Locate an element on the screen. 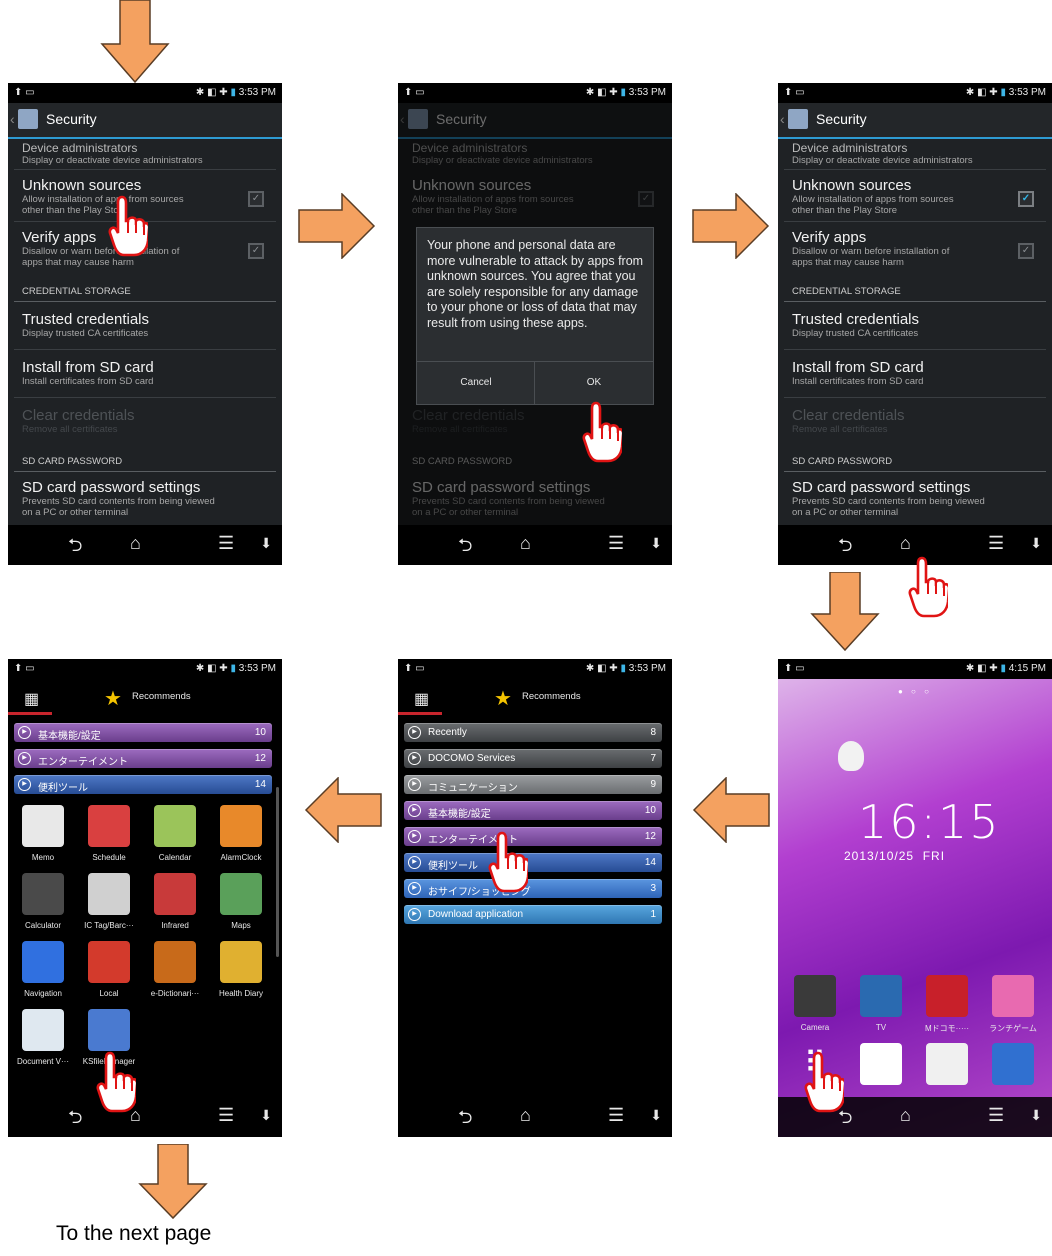 The height and width of the screenshot is (1256, 1052). app-tile: e-Dictionari··· is located at coordinates (175, 969).